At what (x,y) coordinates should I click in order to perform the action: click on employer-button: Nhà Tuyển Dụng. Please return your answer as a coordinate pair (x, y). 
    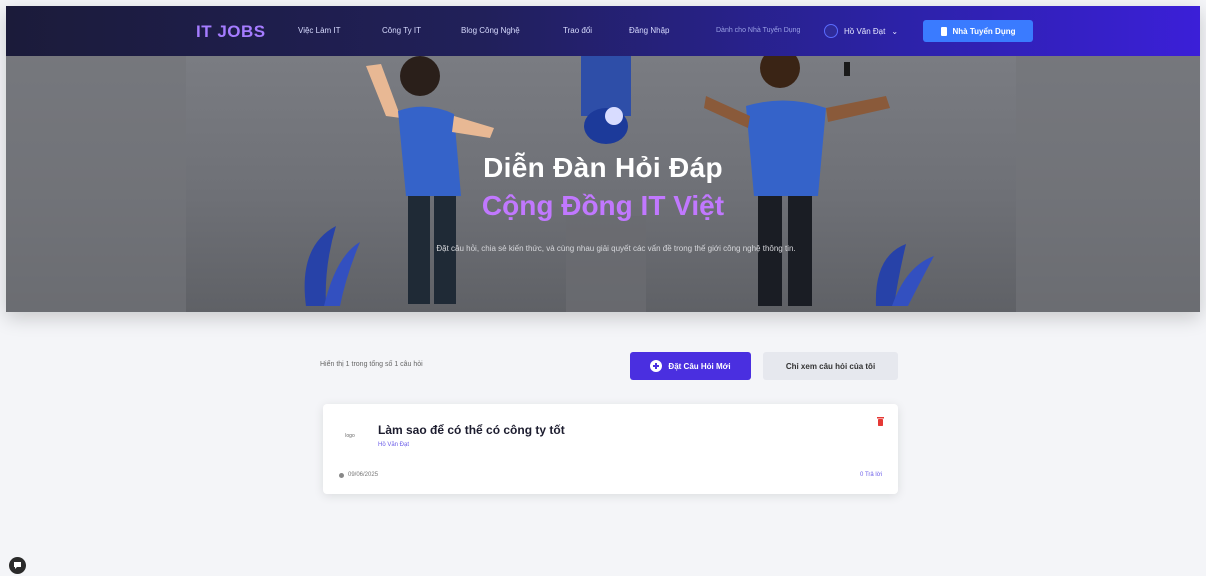
    Looking at the image, I should click on (978, 31).